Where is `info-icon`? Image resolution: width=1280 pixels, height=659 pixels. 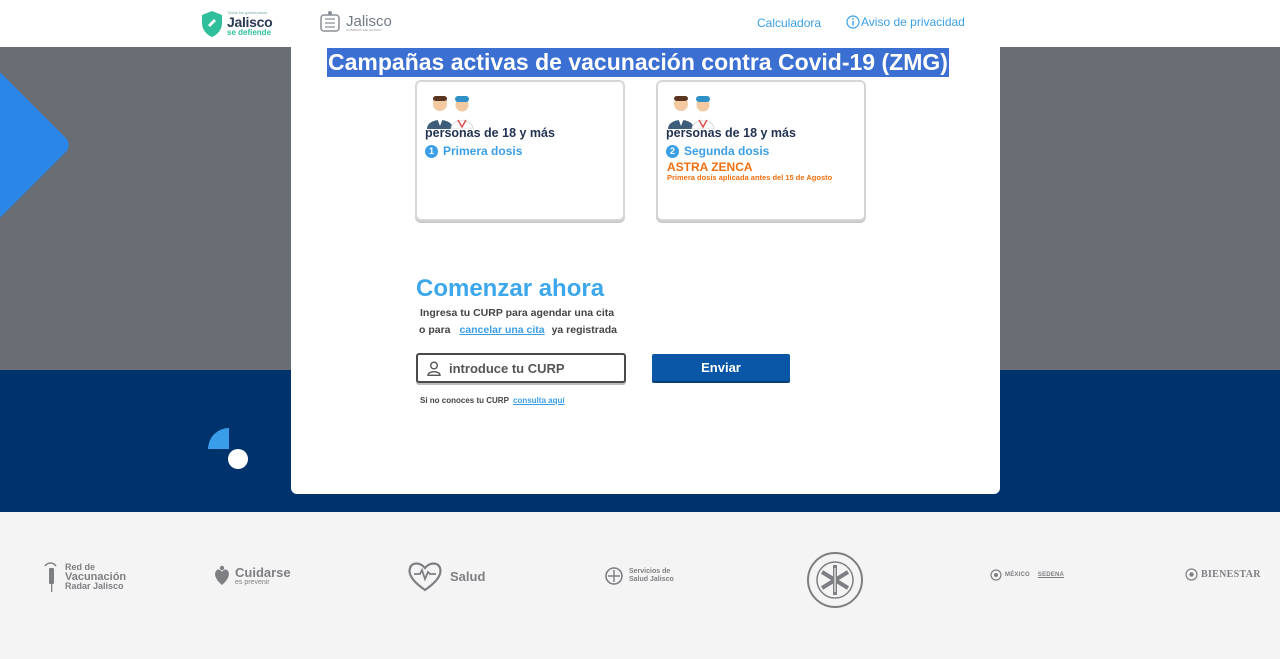 info-icon is located at coordinates (853, 22).